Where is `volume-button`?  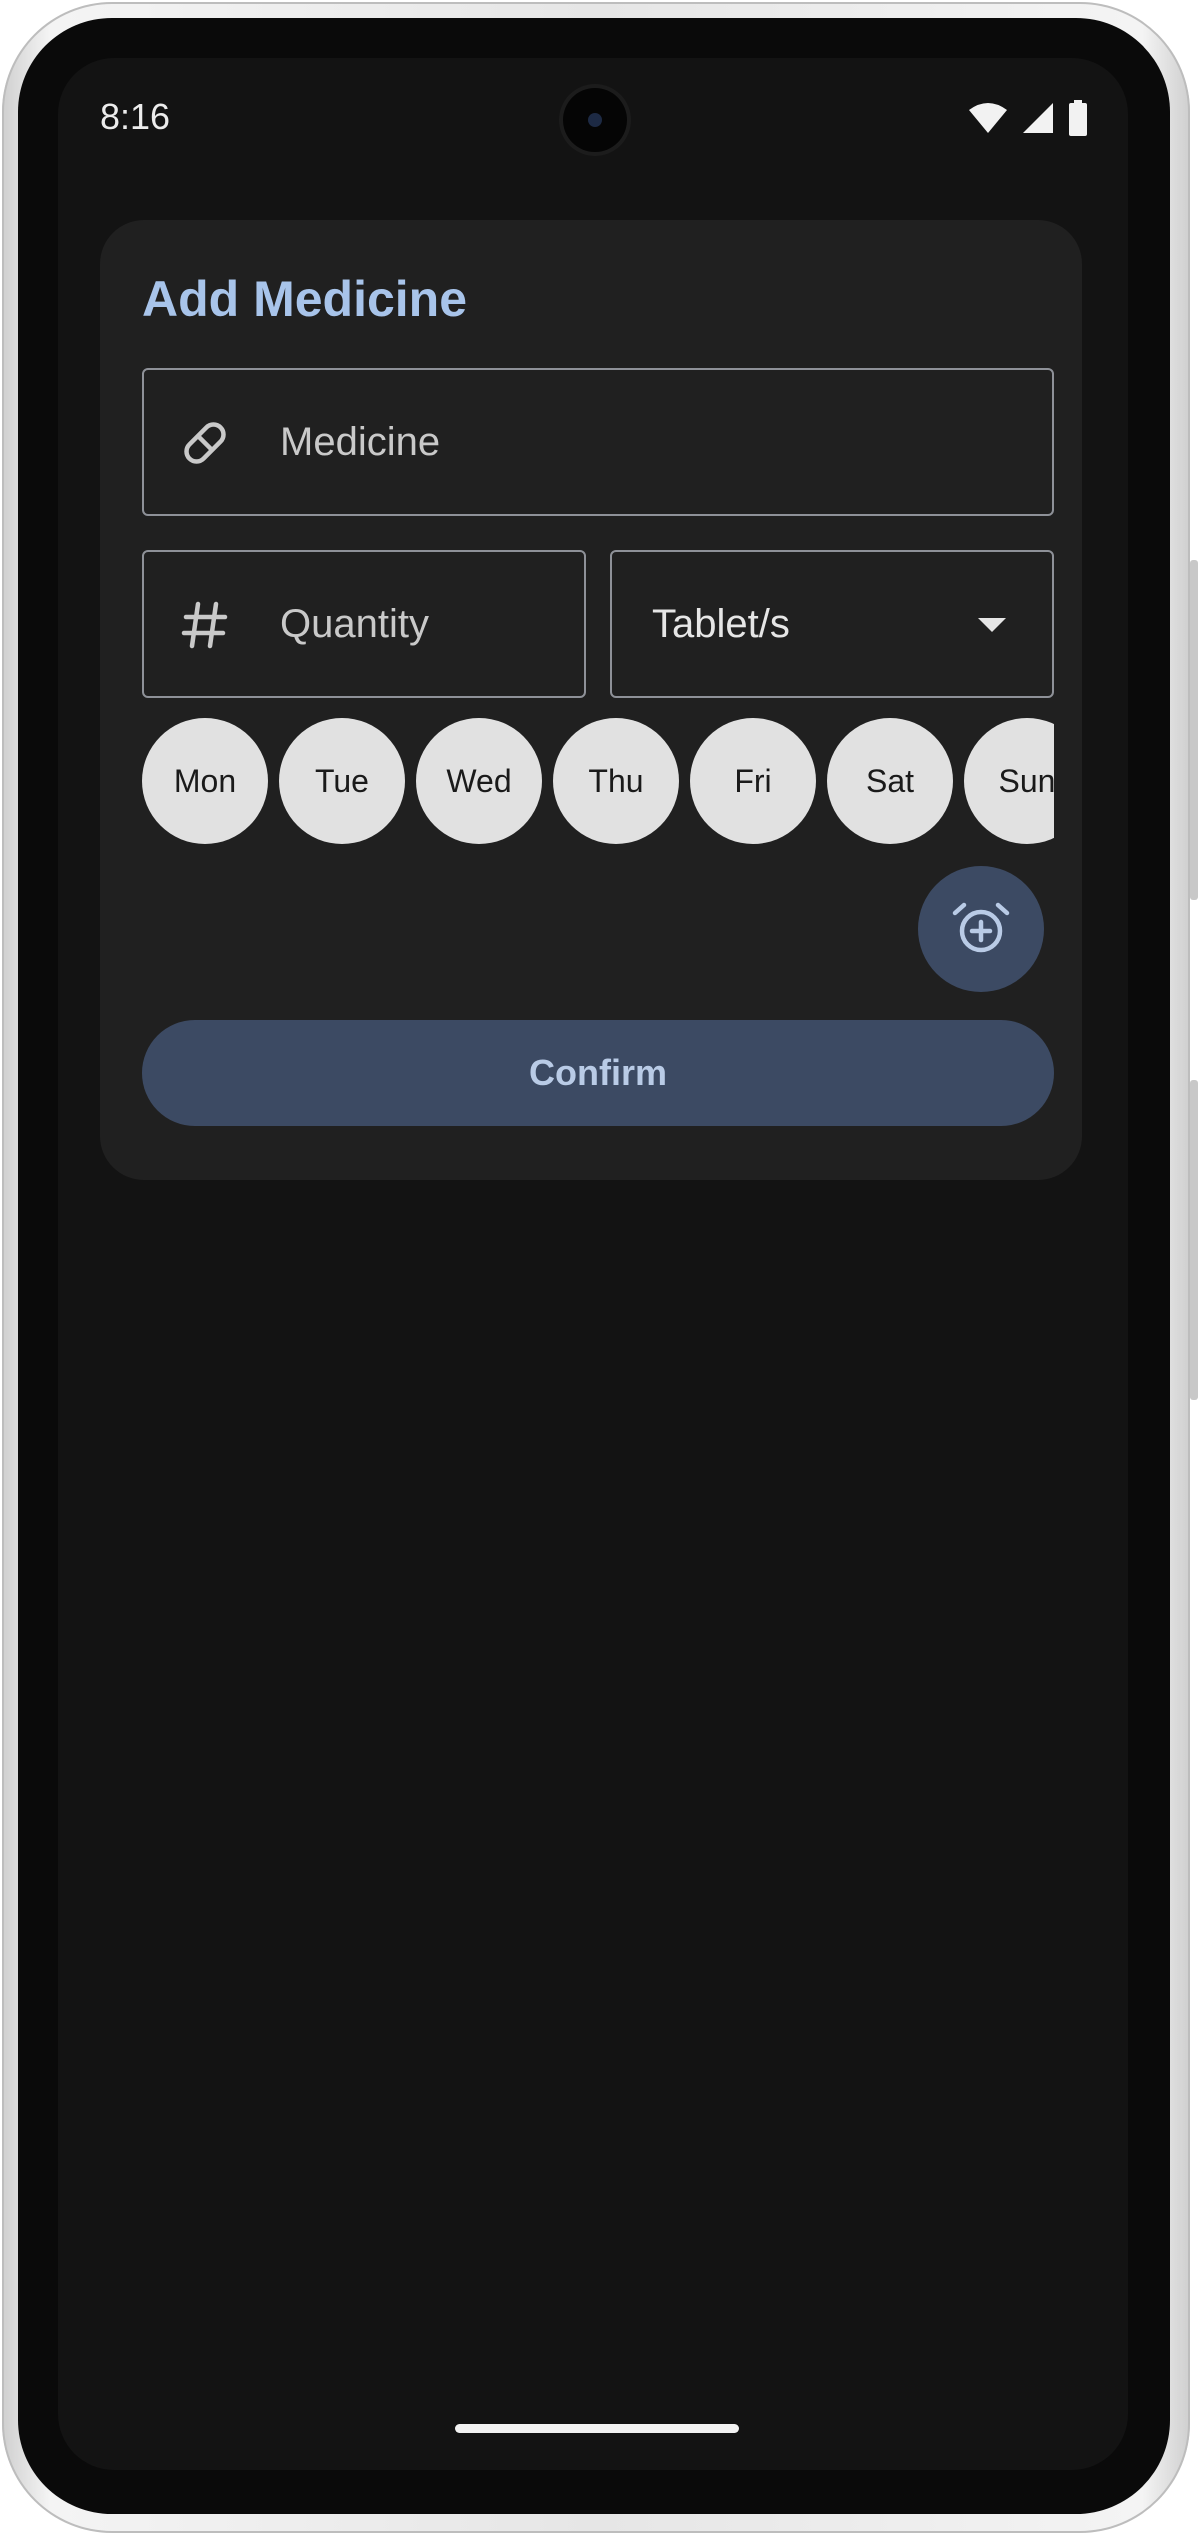 volume-button is located at coordinates (1194, 1240).